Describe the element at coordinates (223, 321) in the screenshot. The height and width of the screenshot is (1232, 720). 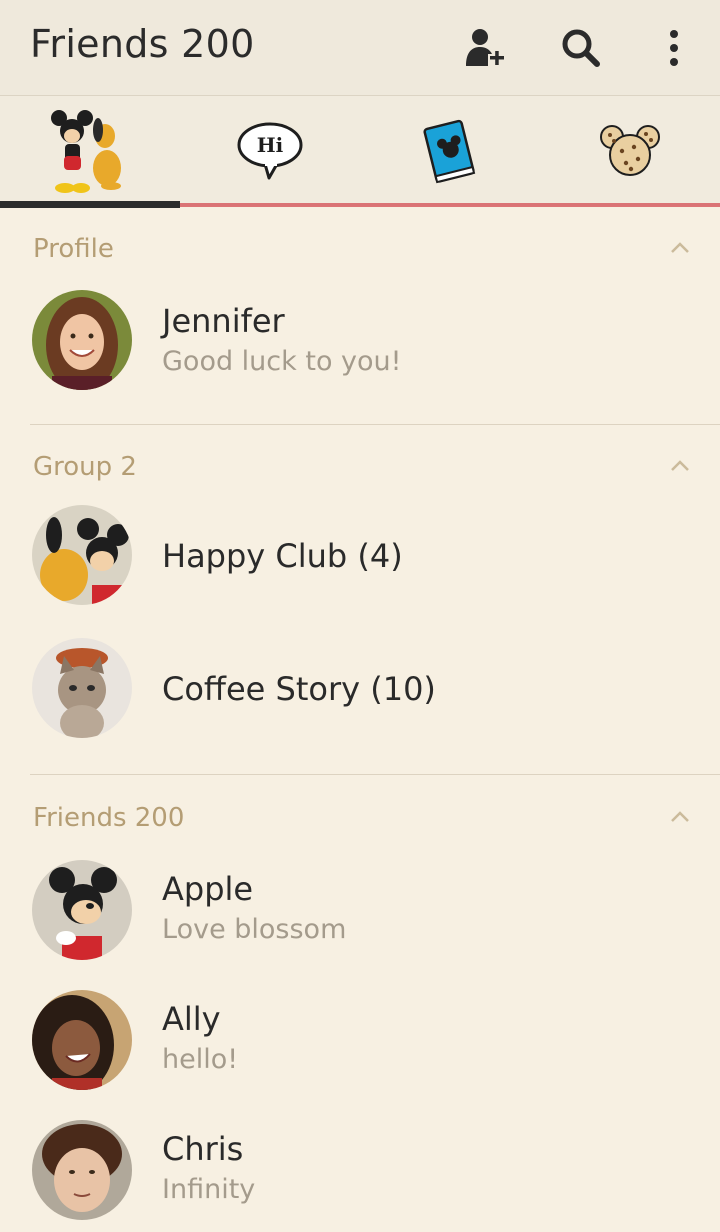
I see `contact-name: Jennifer` at that location.